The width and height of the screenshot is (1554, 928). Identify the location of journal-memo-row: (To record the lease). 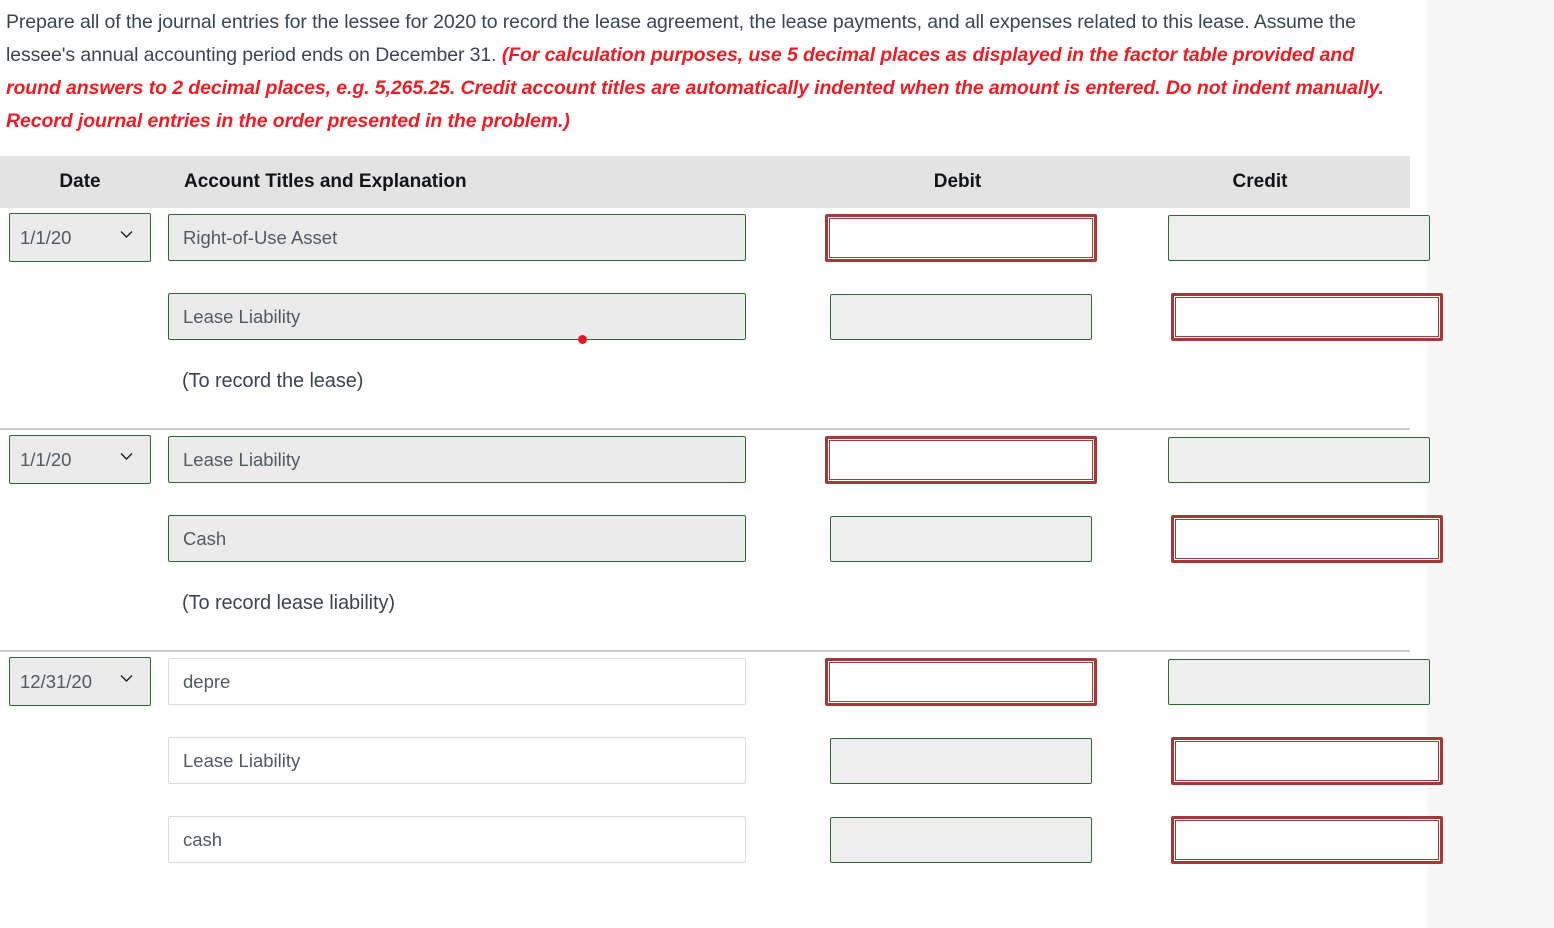
(705, 397).